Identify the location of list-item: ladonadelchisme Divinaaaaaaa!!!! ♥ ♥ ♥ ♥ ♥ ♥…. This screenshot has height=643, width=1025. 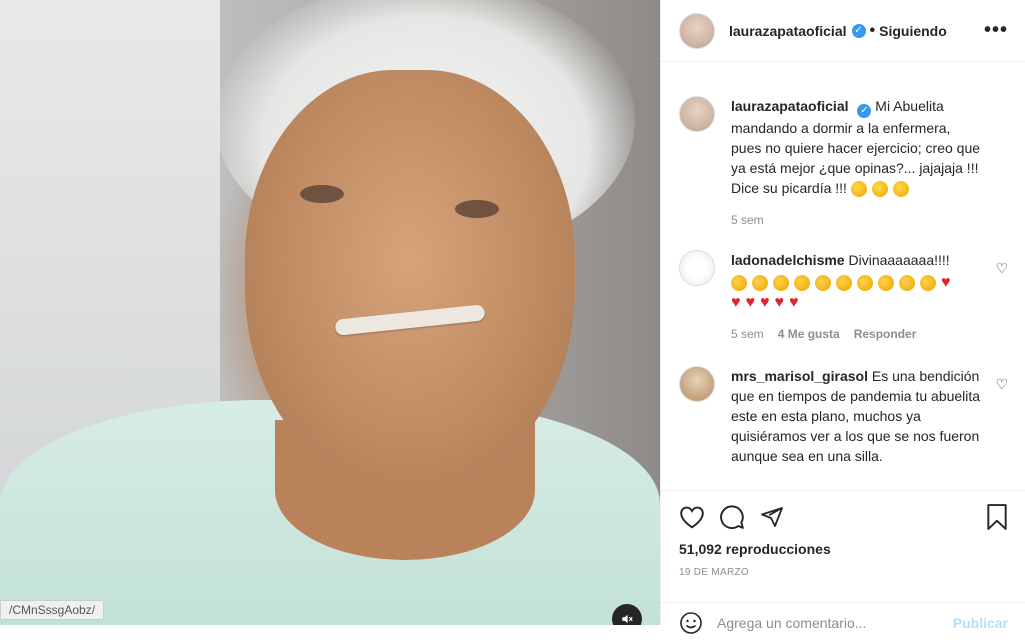
(843, 297).